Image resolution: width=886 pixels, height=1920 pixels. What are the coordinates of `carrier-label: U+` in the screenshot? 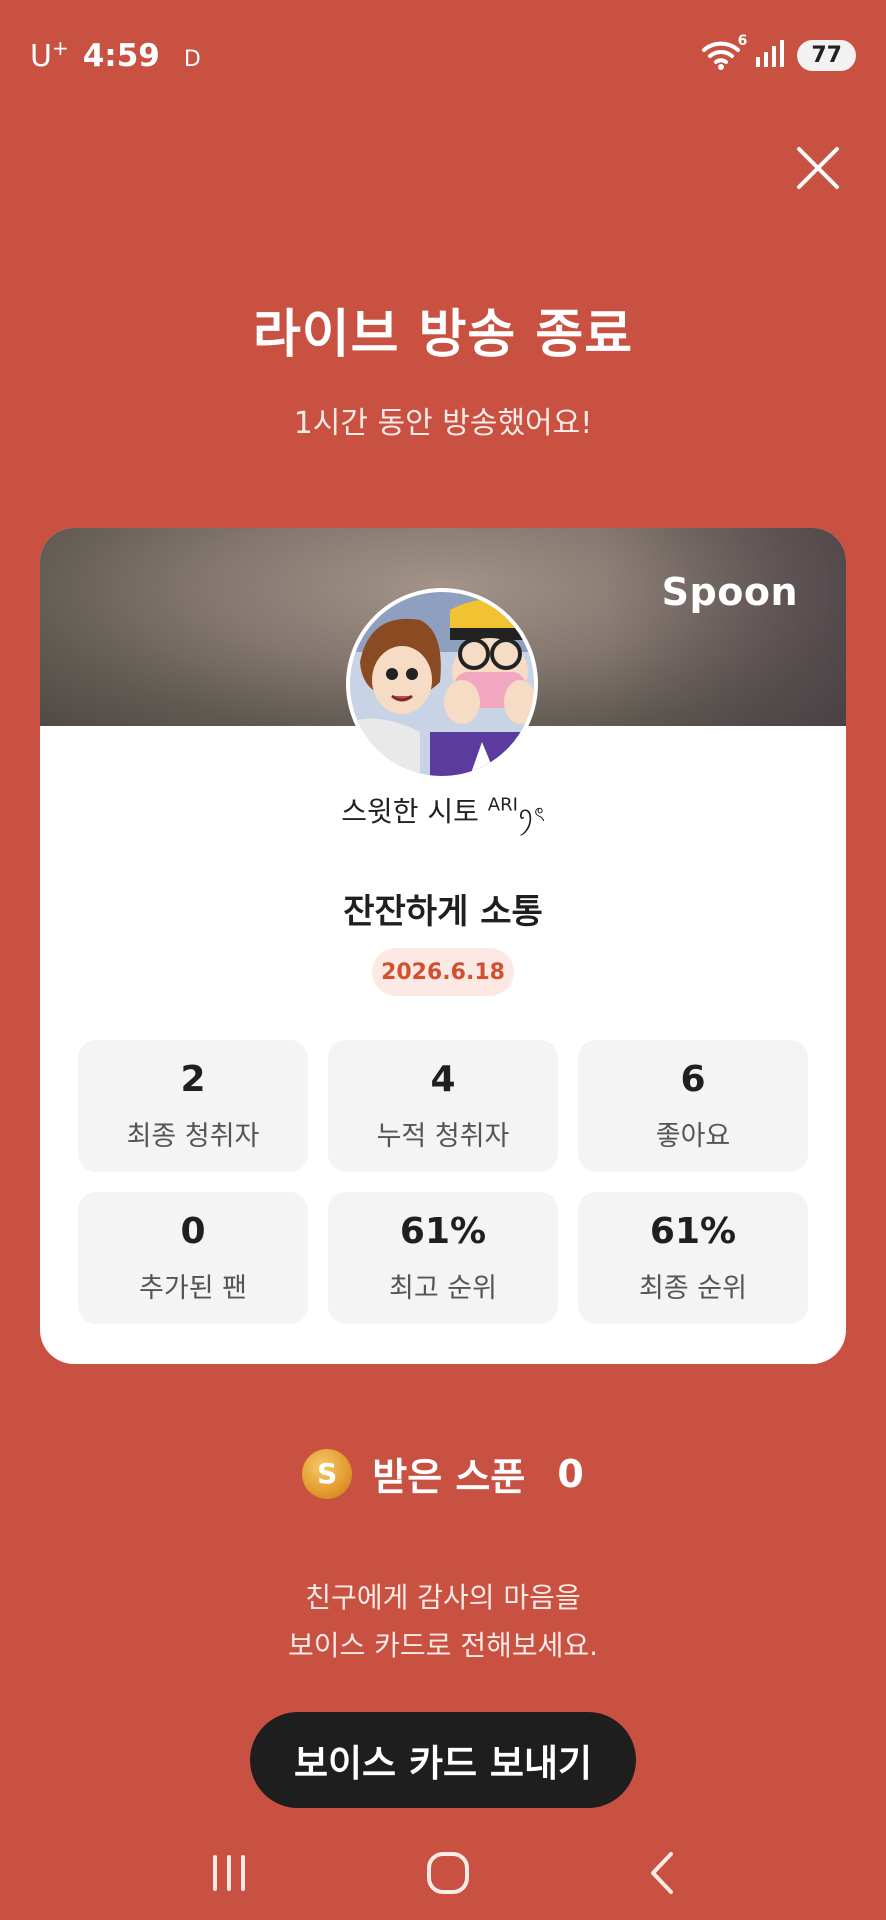 It's located at (49, 55).